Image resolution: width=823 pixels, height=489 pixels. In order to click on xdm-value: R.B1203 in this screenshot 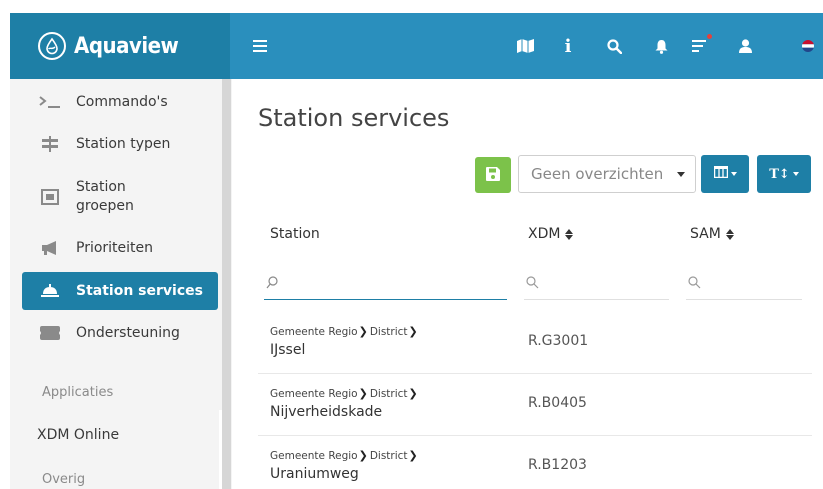, I will do `click(557, 465)`.